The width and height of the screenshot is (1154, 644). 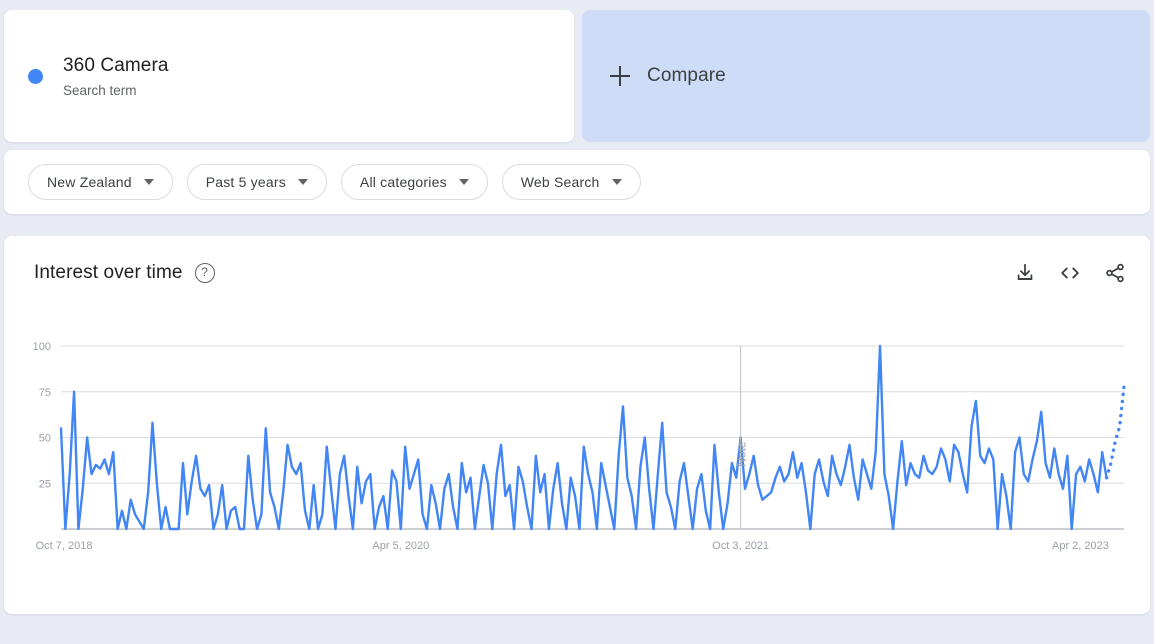 I want to click on filter-chip-location-label: New Zealand, so click(x=89, y=182).